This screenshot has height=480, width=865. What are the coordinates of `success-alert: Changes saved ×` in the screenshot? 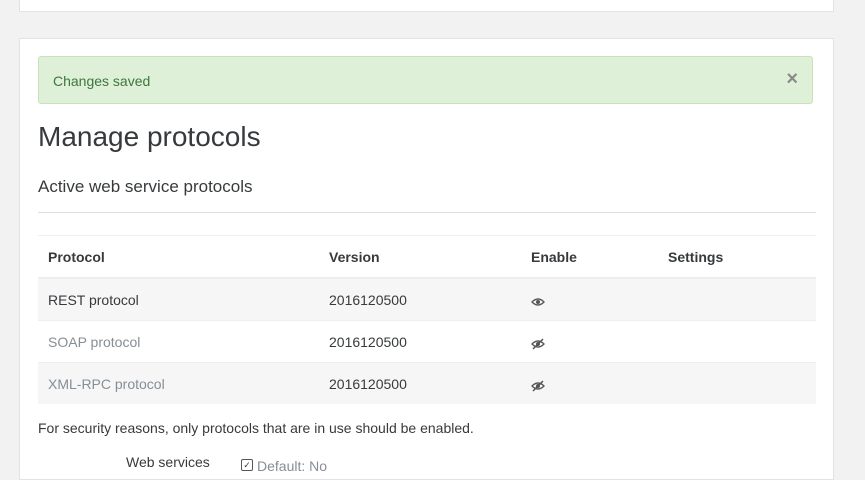 It's located at (425, 80).